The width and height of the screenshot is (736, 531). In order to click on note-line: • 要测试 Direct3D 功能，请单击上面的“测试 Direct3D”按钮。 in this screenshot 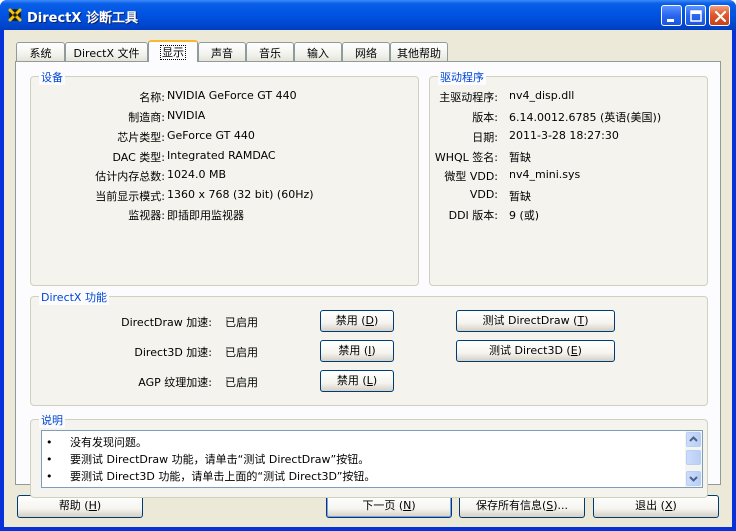, I will do `click(211, 476)`.